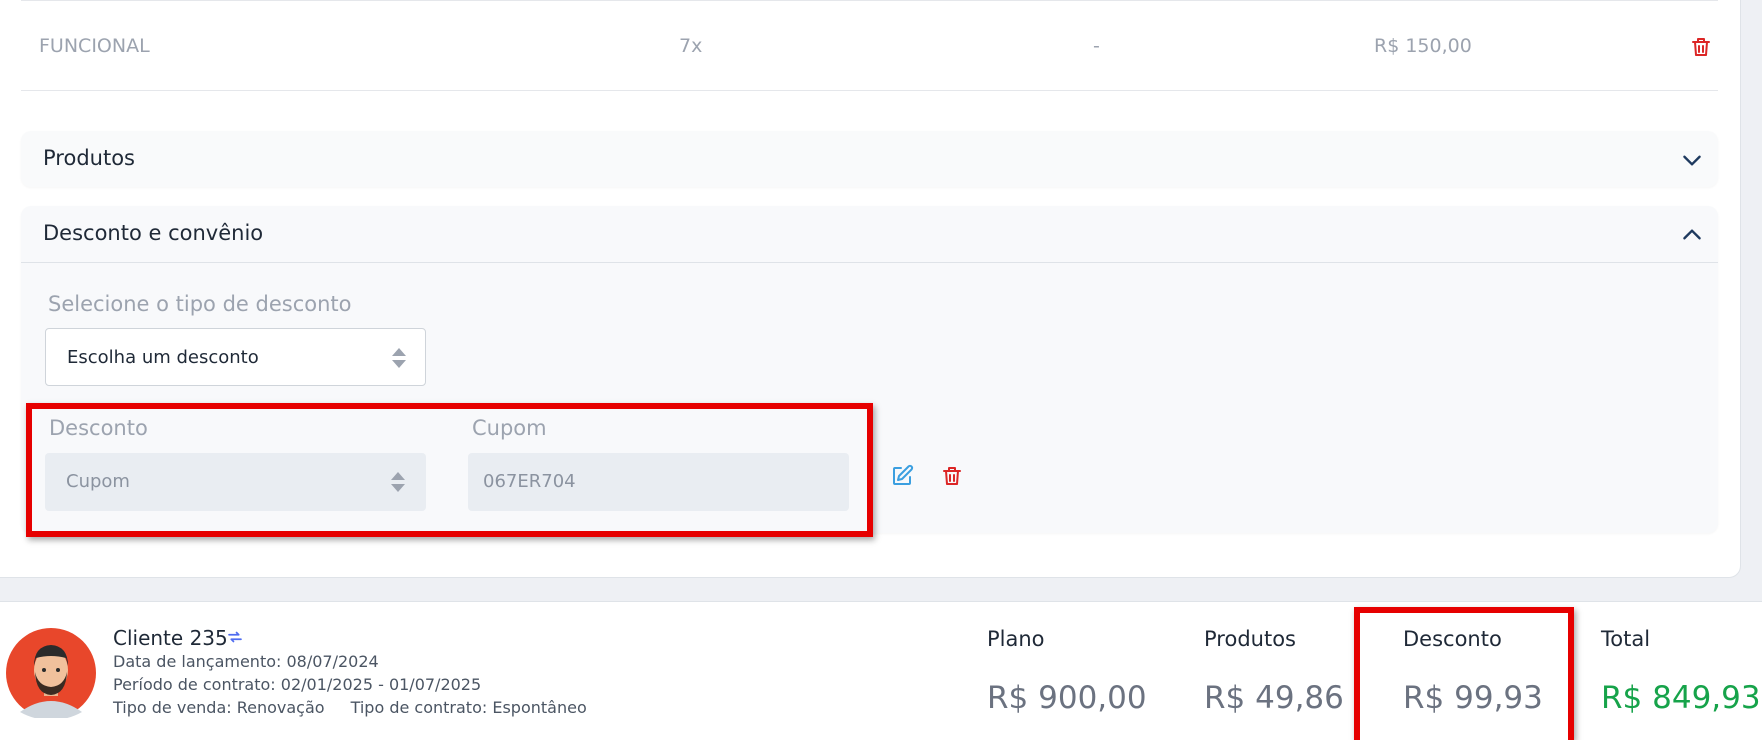 The height and width of the screenshot is (740, 1762). Describe the element at coordinates (1692, 160) in the screenshot. I see `chevron-down-icon` at that location.